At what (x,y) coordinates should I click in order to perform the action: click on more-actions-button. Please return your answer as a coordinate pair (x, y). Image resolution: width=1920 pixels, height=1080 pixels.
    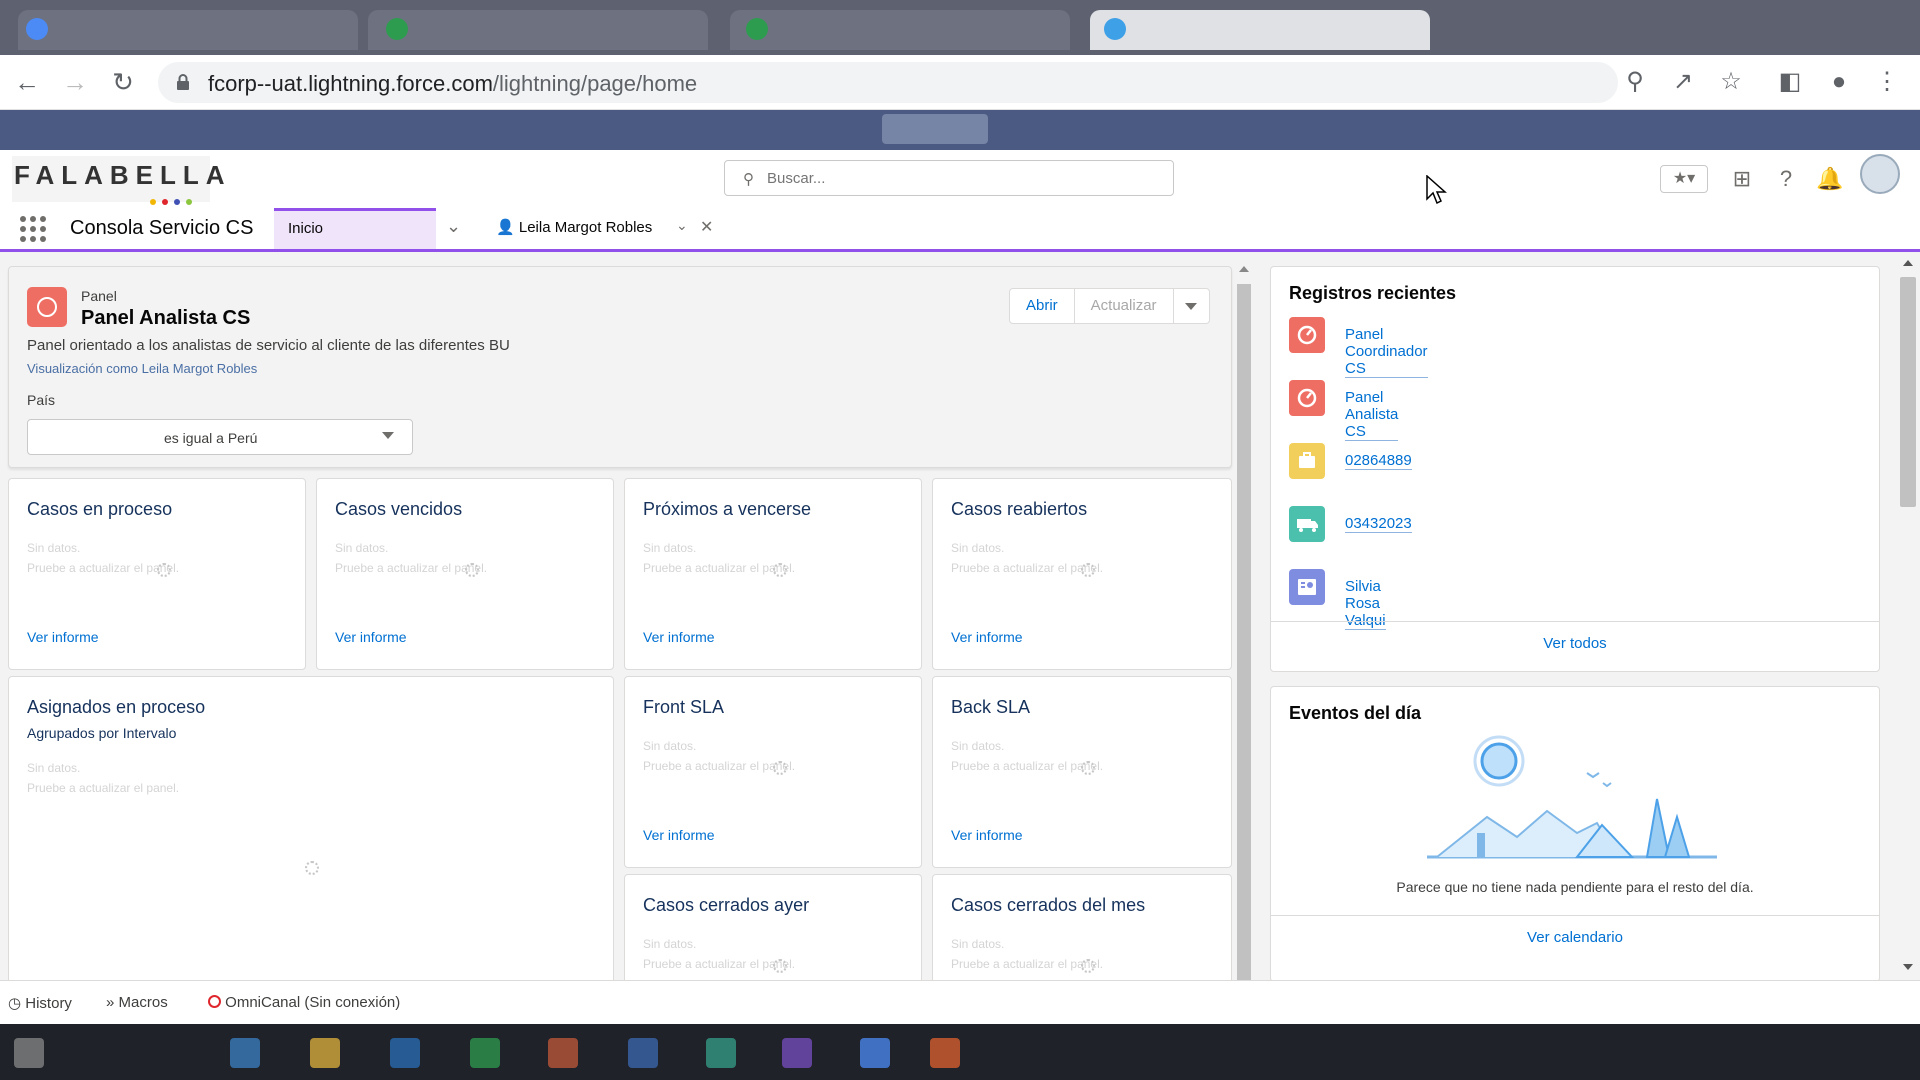
    Looking at the image, I should click on (1191, 306).